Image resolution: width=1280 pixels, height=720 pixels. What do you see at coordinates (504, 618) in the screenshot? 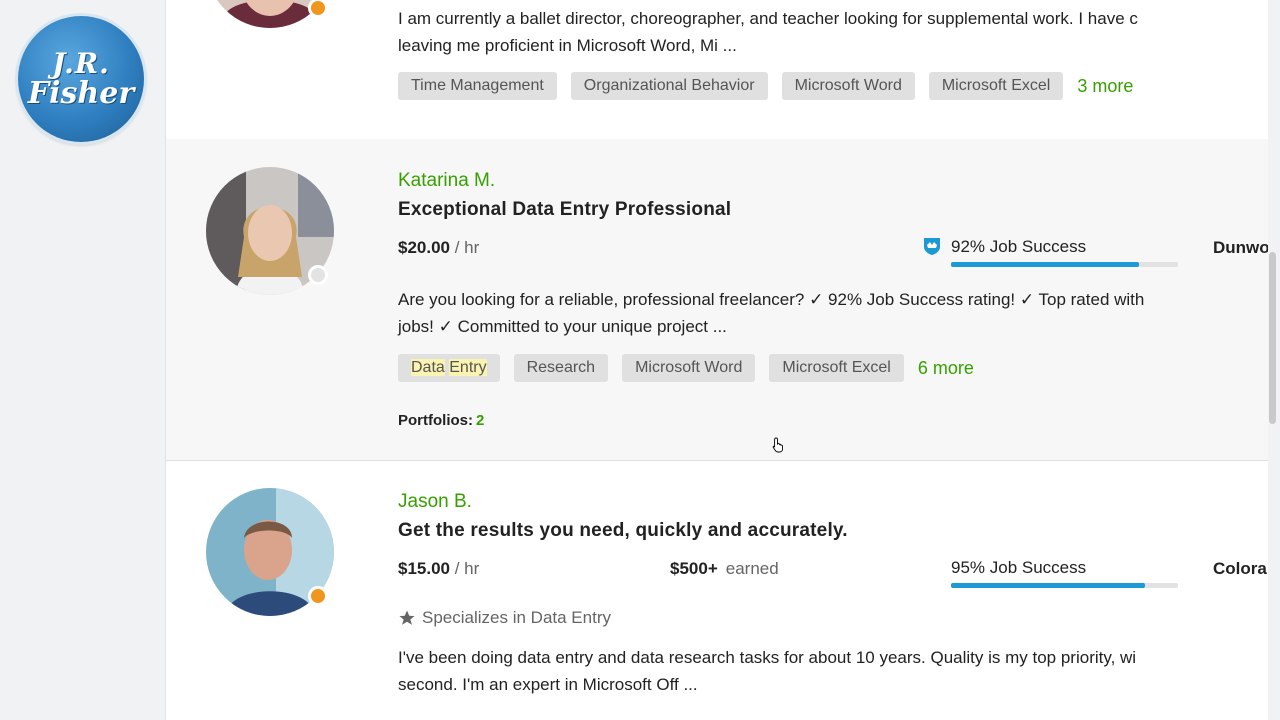
I see `specializes-label: Specializes in Data Entry` at bounding box center [504, 618].